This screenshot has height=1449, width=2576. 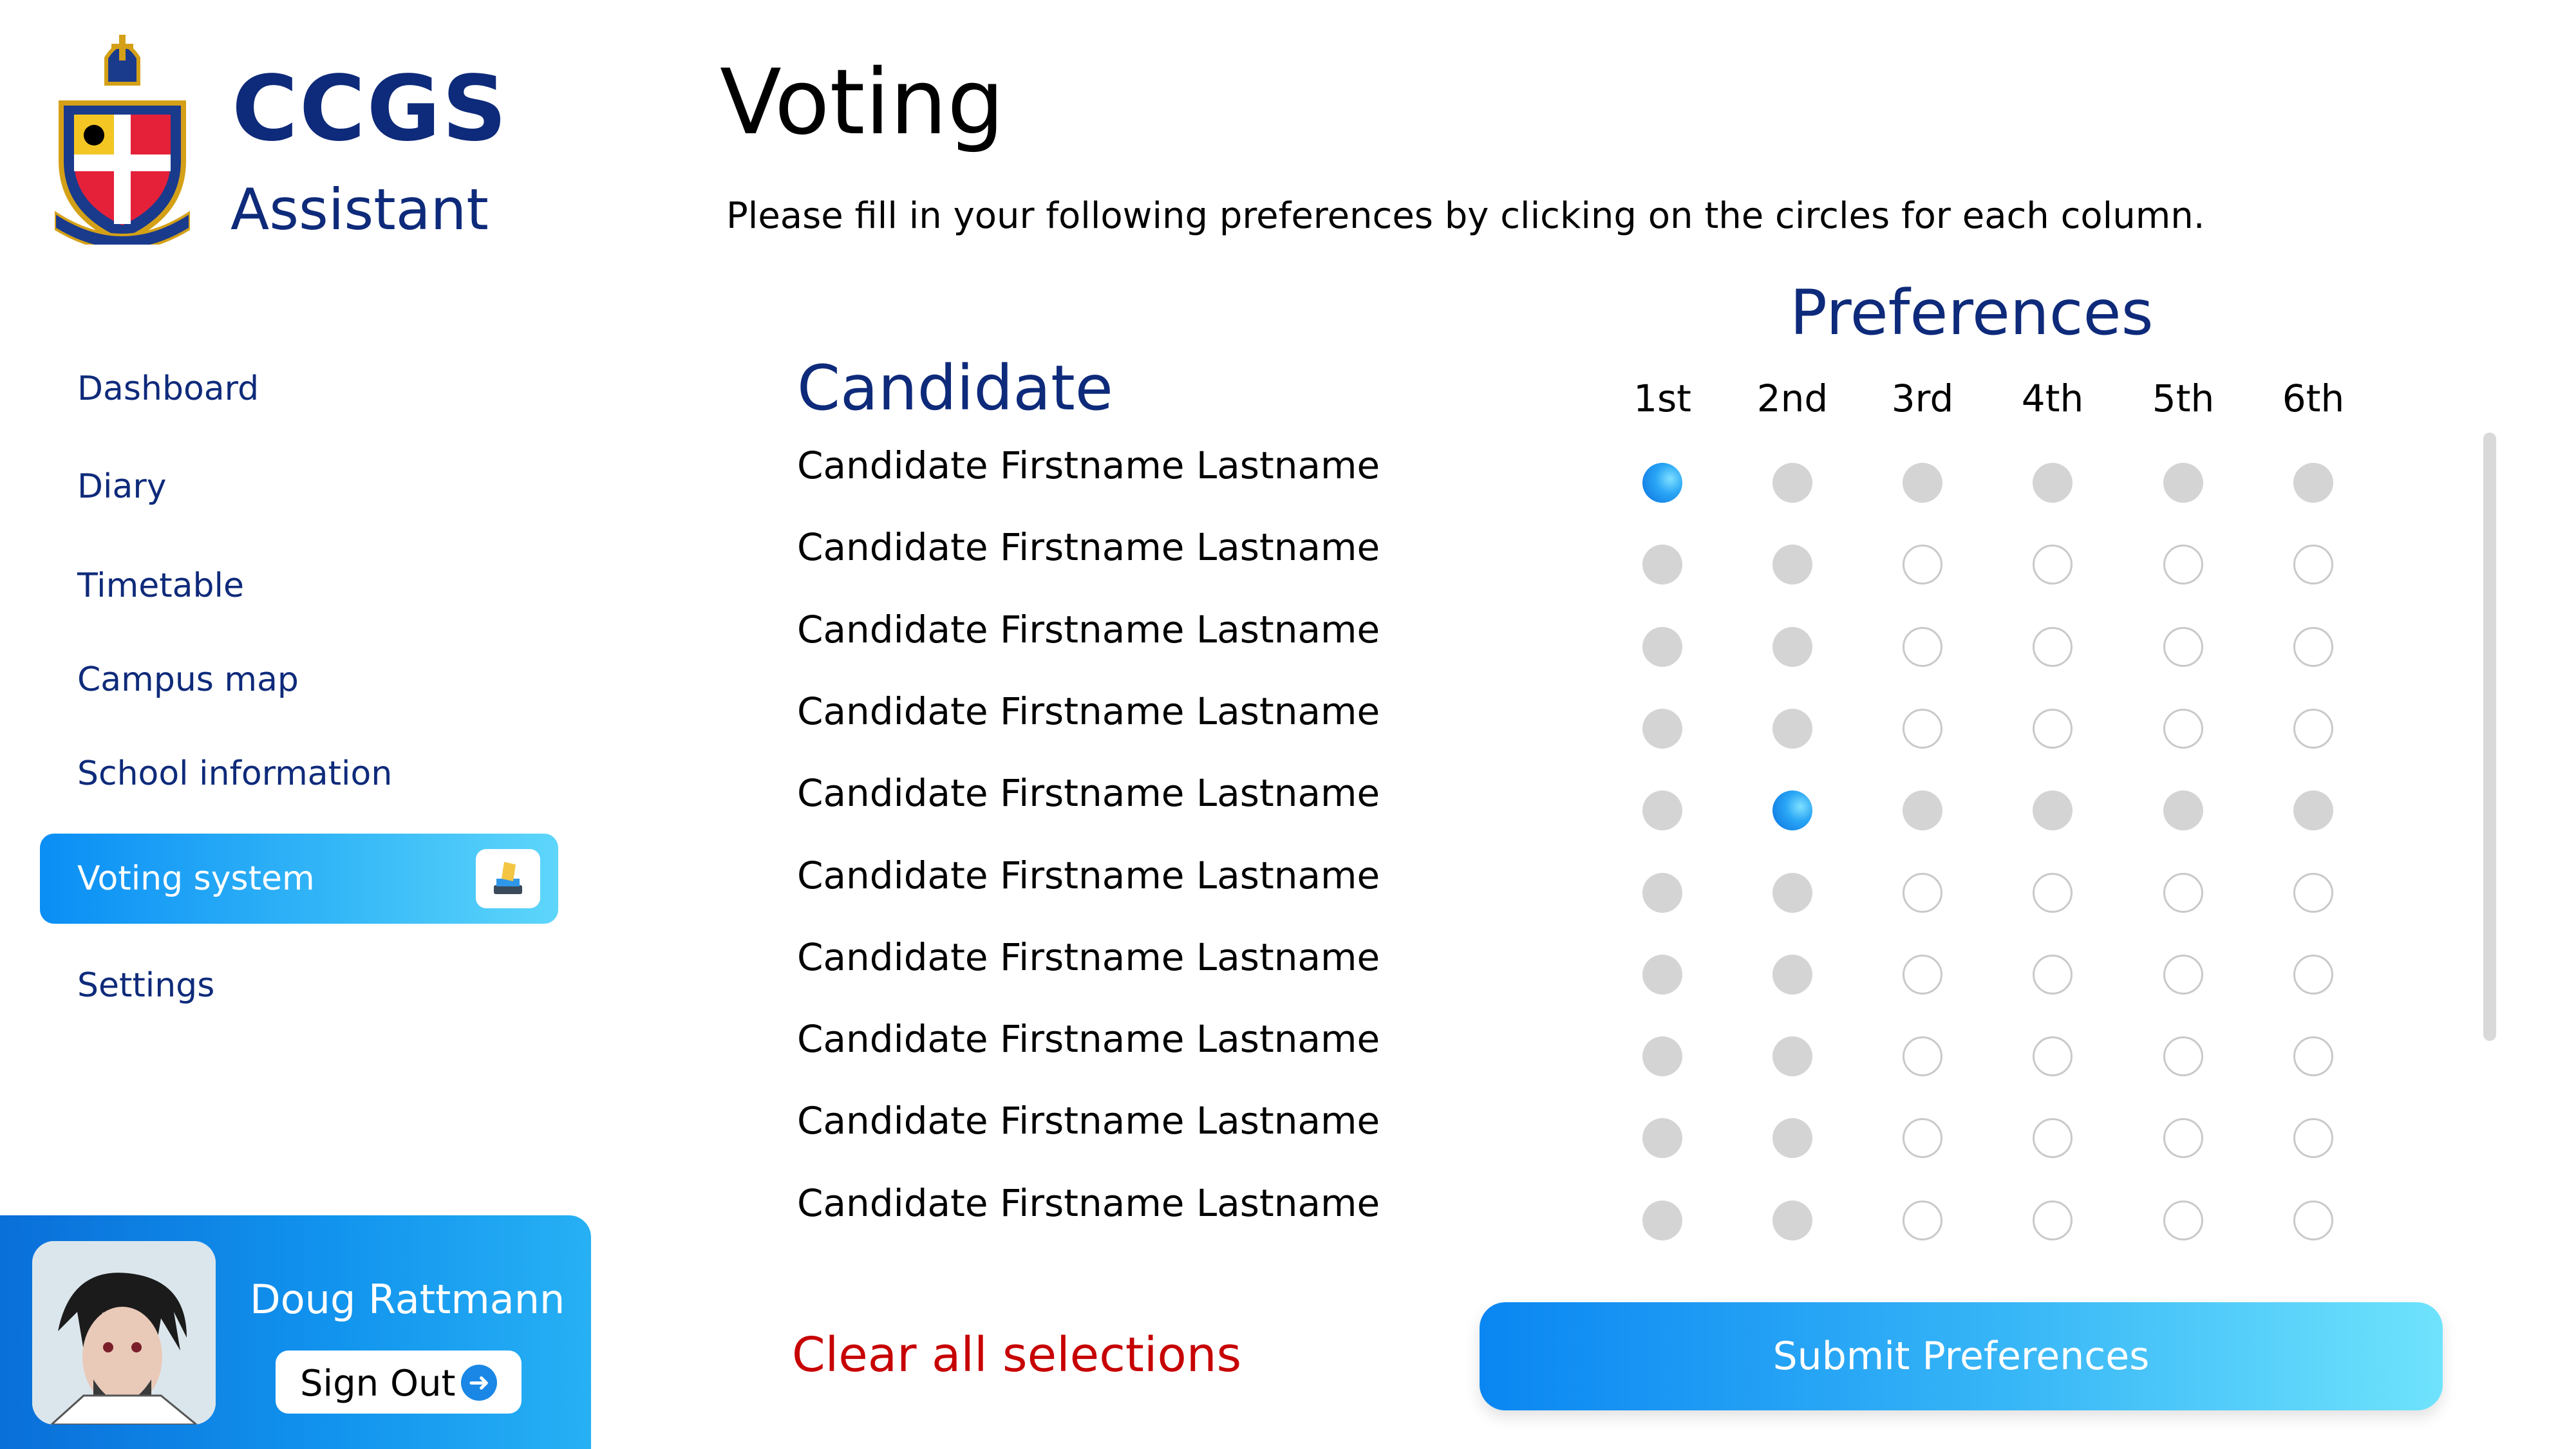 What do you see at coordinates (2313, 398) in the screenshot?
I see `column-header-6th: 6th` at bounding box center [2313, 398].